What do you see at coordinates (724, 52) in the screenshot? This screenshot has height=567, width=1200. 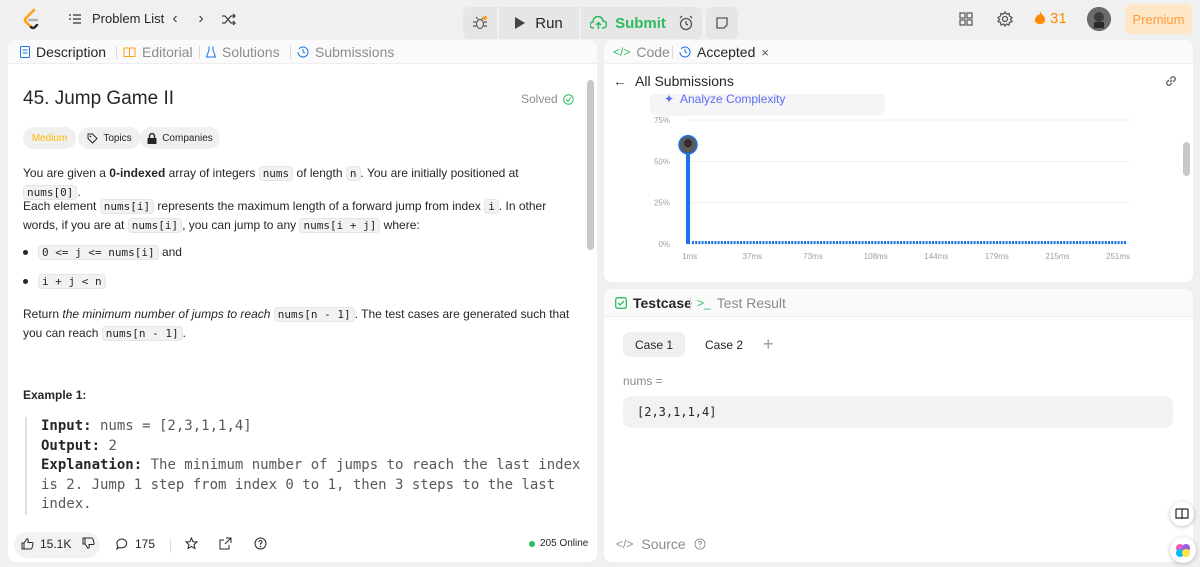 I see `tab-accepted: Accepted ×` at bounding box center [724, 52].